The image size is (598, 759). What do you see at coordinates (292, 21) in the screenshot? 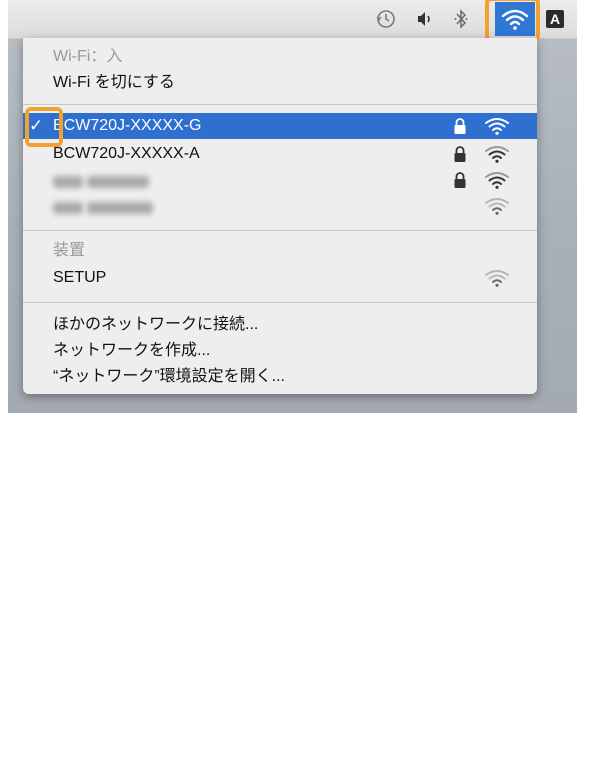
I see `menu-bar: A` at bounding box center [292, 21].